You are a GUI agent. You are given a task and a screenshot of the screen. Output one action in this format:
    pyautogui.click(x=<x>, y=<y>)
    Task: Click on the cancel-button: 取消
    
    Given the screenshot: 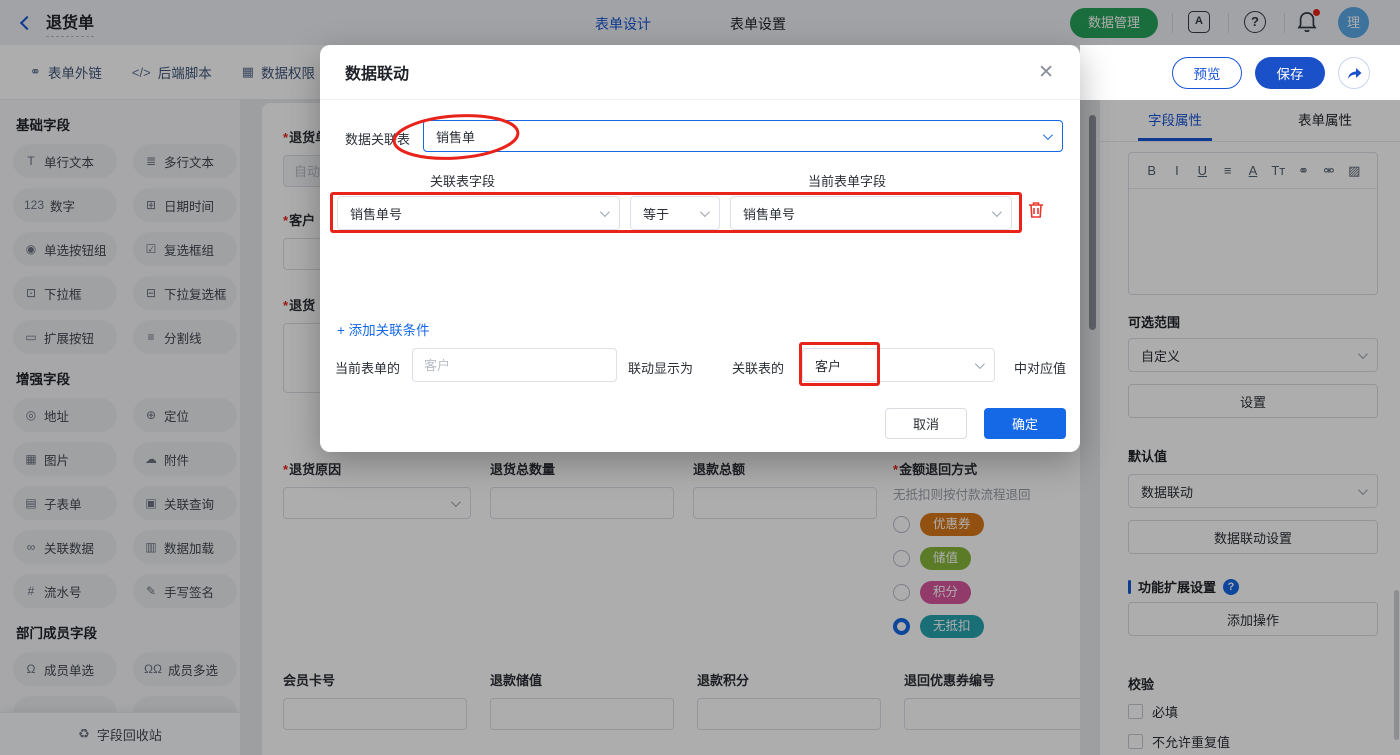 What is the action you would take?
    pyautogui.click(x=926, y=423)
    